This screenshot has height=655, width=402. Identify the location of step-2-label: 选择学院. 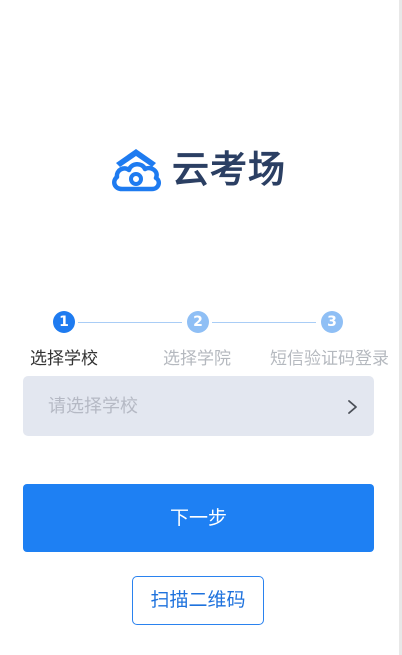
(197, 359).